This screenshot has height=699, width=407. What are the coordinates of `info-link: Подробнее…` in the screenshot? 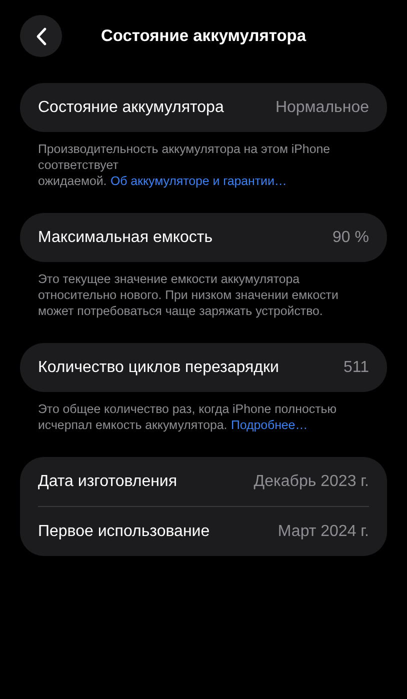 It's located at (269, 425).